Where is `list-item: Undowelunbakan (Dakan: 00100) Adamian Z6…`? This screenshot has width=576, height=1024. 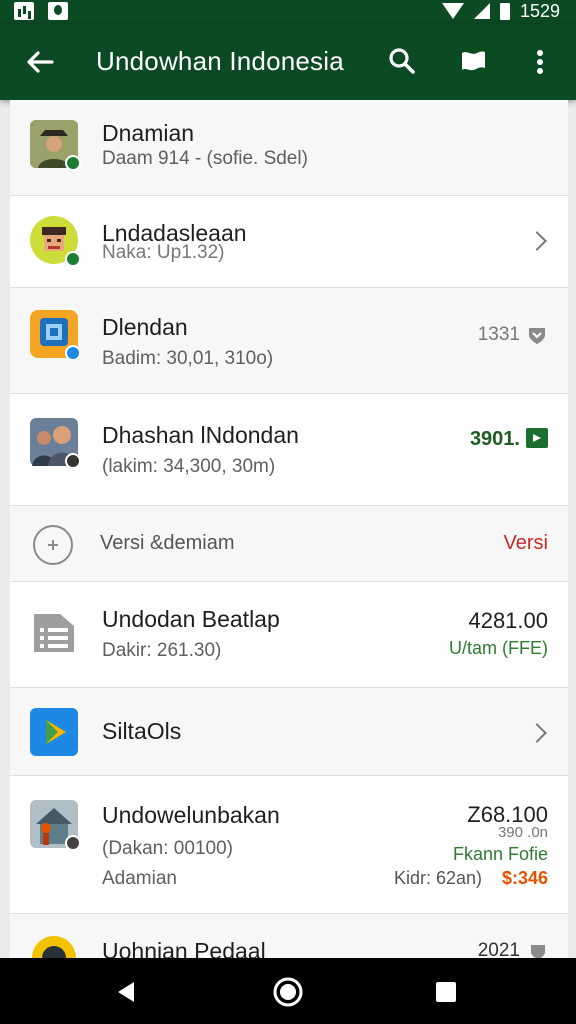 list-item: Undowelunbakan (Dakan: 00100) Adamian Z6… is located at coordinates (289, 845).